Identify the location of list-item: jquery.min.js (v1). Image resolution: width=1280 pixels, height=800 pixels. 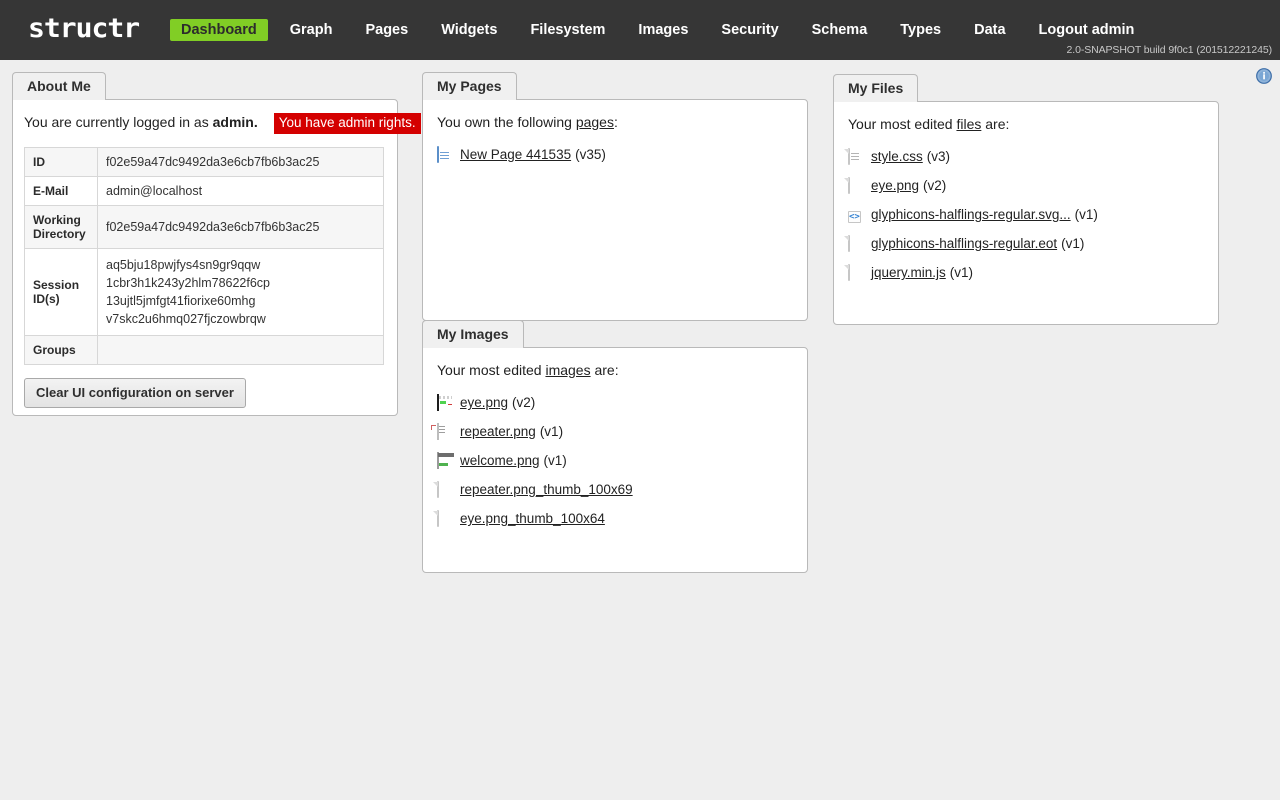
(1026, 272).